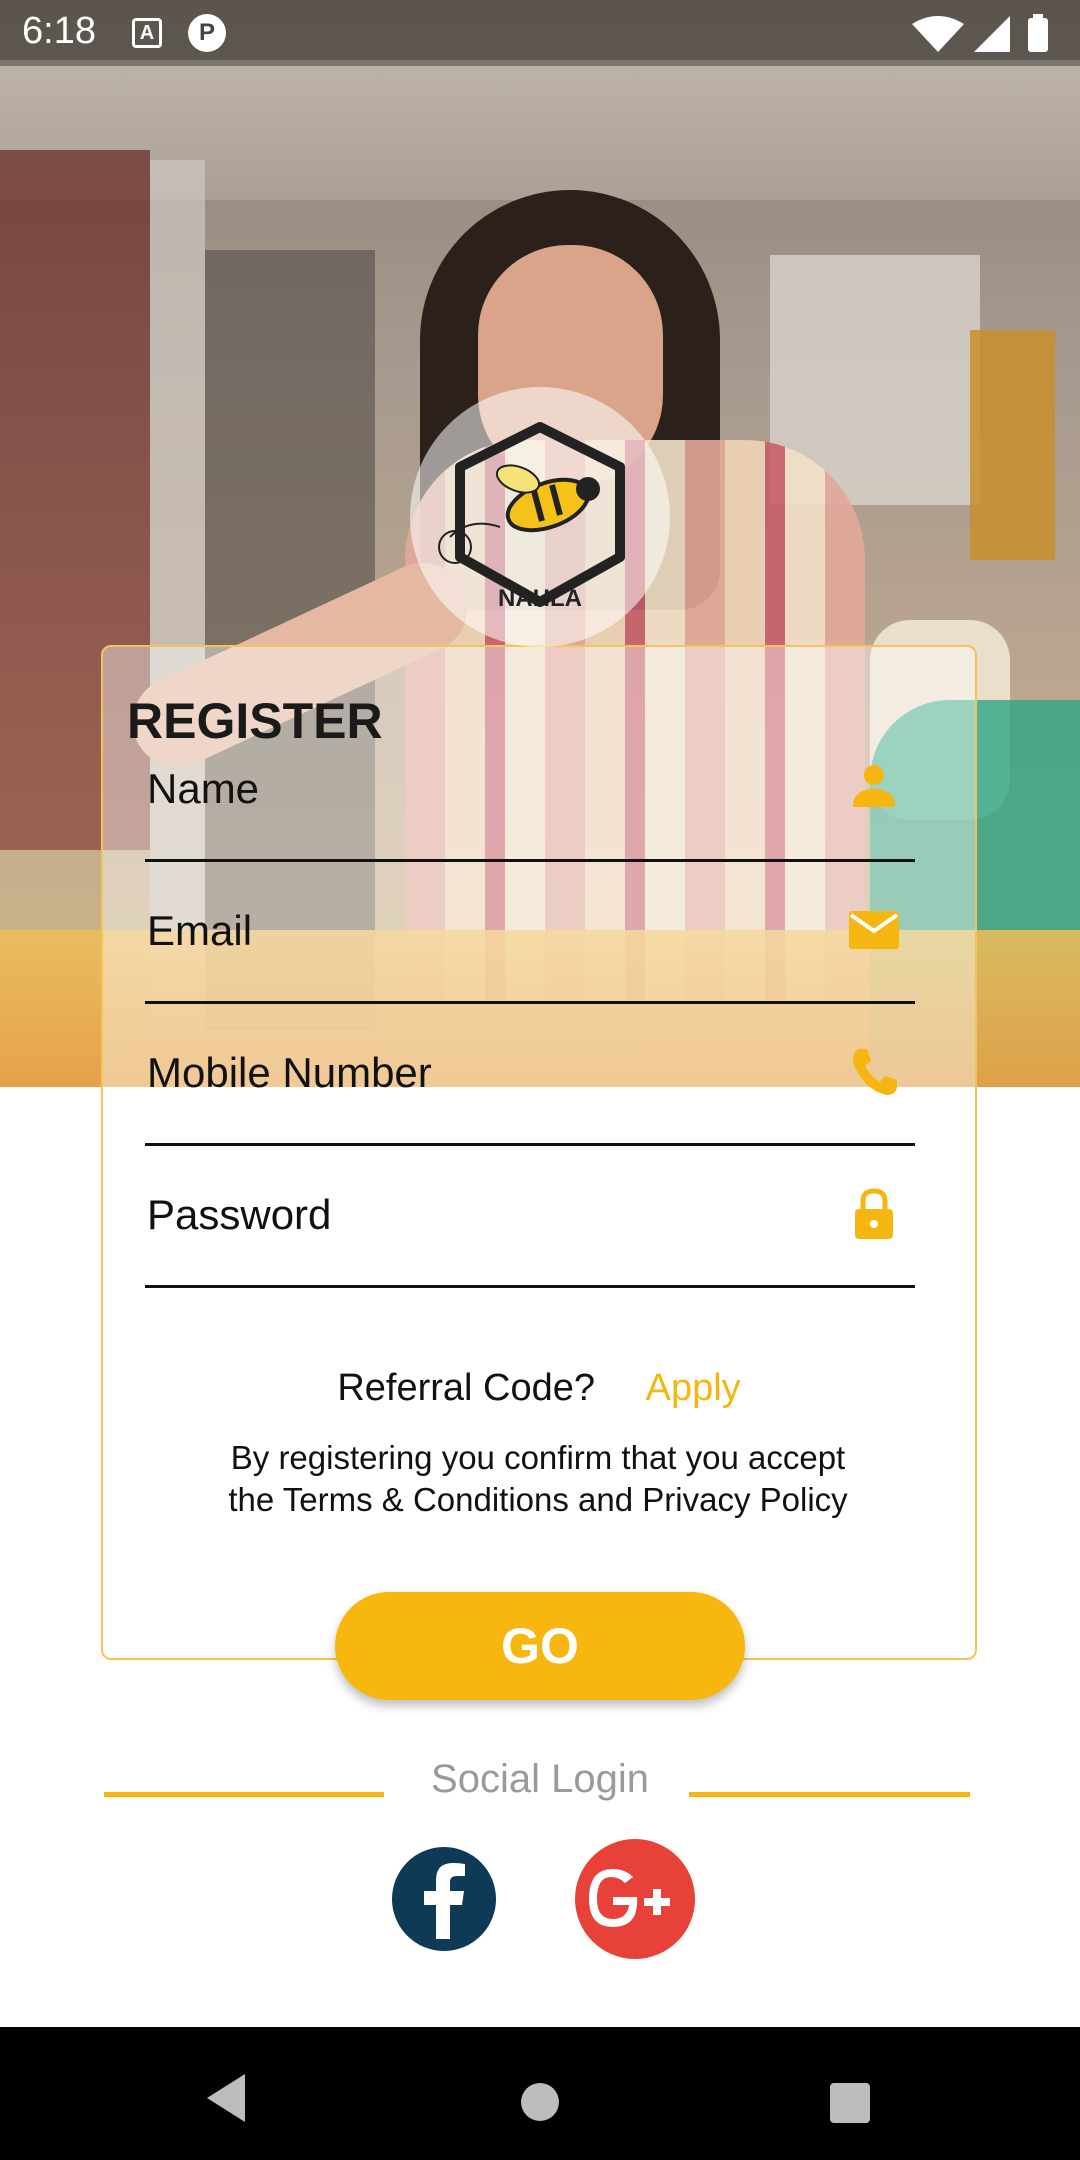 The height and width of the screenshot is (2160, 1080). Describe the element at coordinates (938, 34) in the screenshot. I see `wifi-icon` at that location.